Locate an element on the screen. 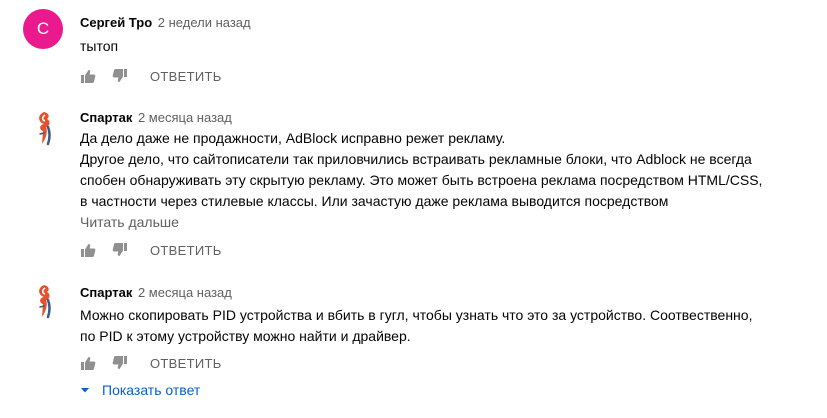  avatar-letter: С is located at coordinates (43, 28).